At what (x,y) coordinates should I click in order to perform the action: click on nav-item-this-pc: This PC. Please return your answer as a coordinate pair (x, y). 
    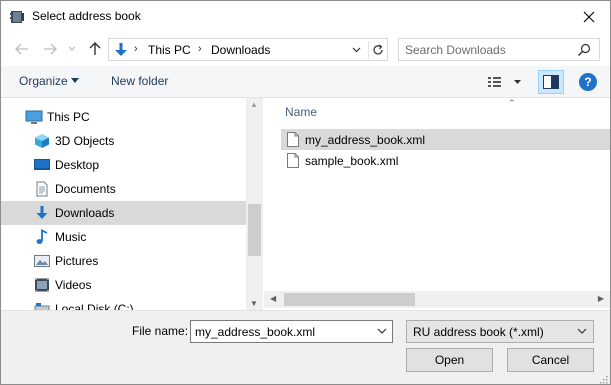
    Looking at the image, I should click on (123, 117).